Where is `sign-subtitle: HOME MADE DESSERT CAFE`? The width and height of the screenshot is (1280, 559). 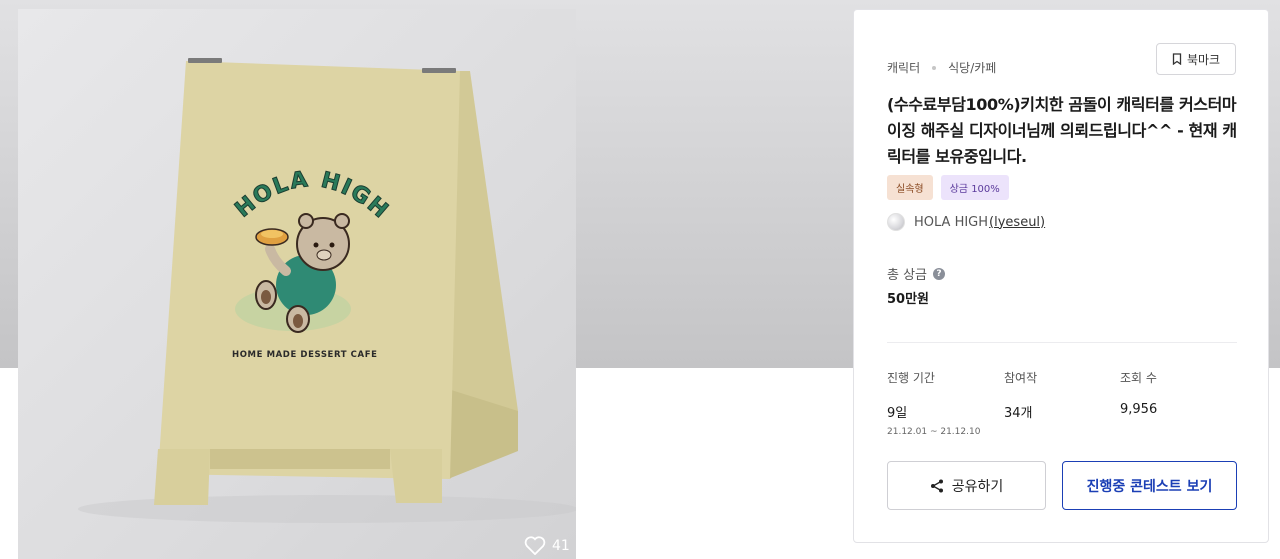
sign-subtitle: HOME MADE DESSERT CAFE is located at coordinates (305, 355).